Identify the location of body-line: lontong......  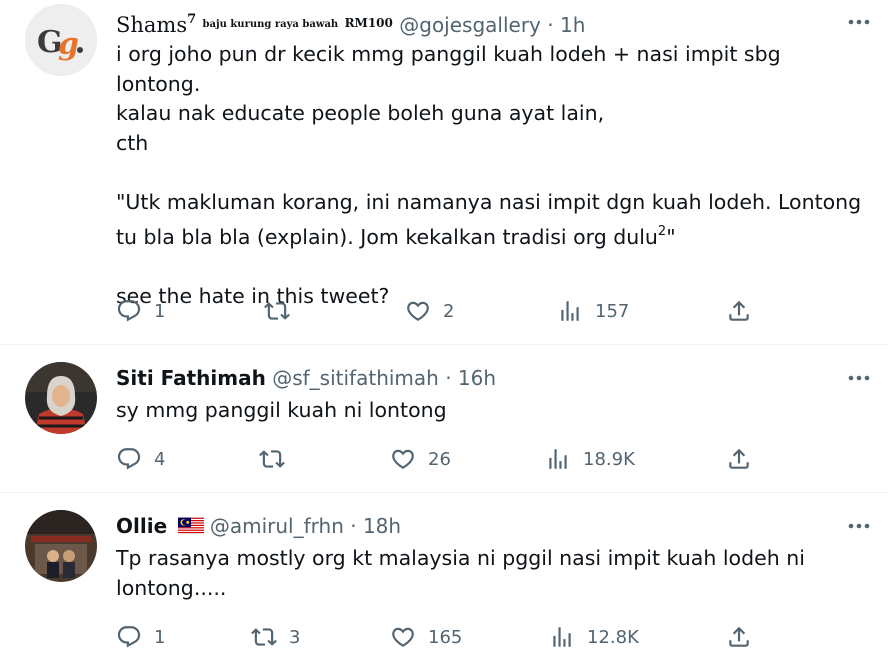
(171, 587).